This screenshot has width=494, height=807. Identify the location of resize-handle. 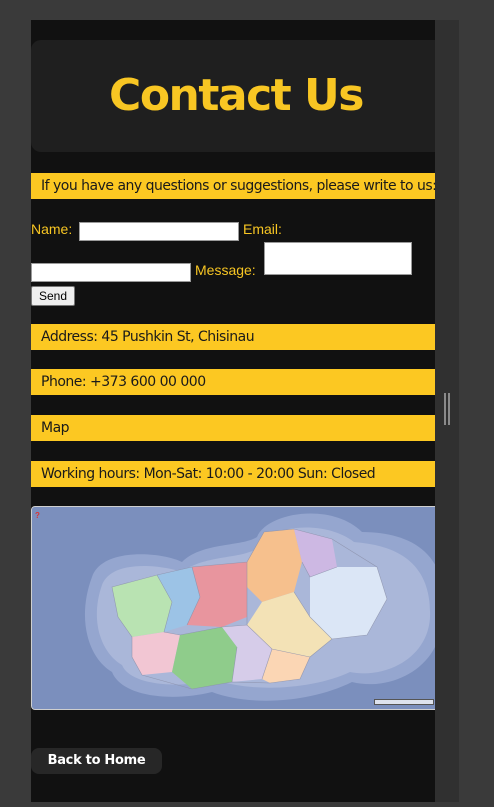
(447, 409).